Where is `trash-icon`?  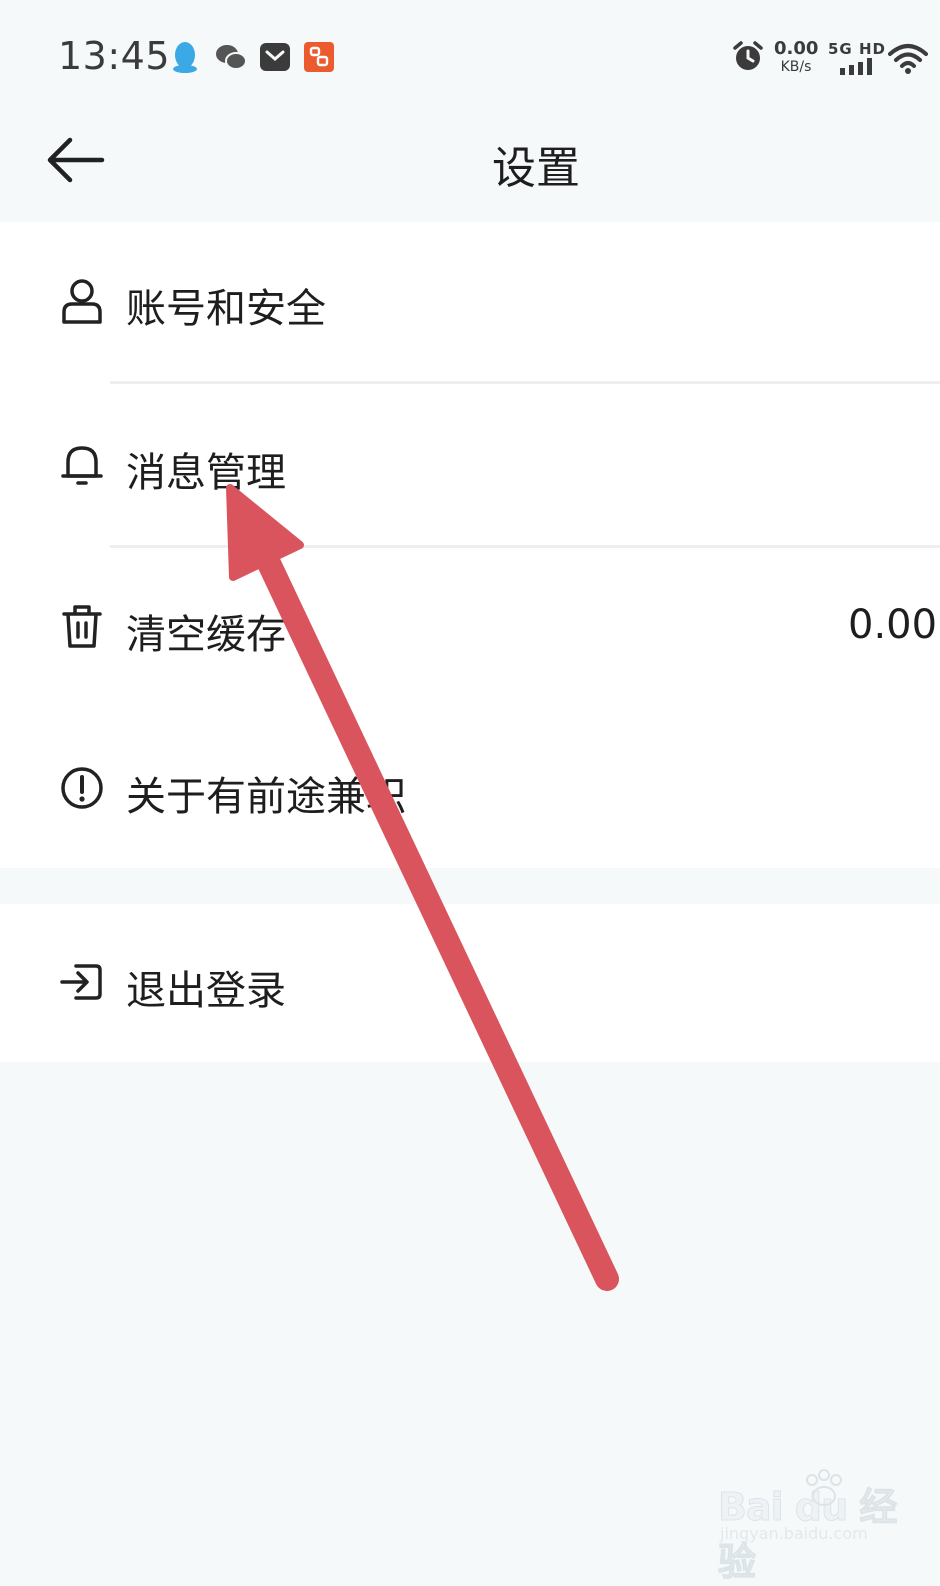
trash-icon is located at coordinates (82, 626).